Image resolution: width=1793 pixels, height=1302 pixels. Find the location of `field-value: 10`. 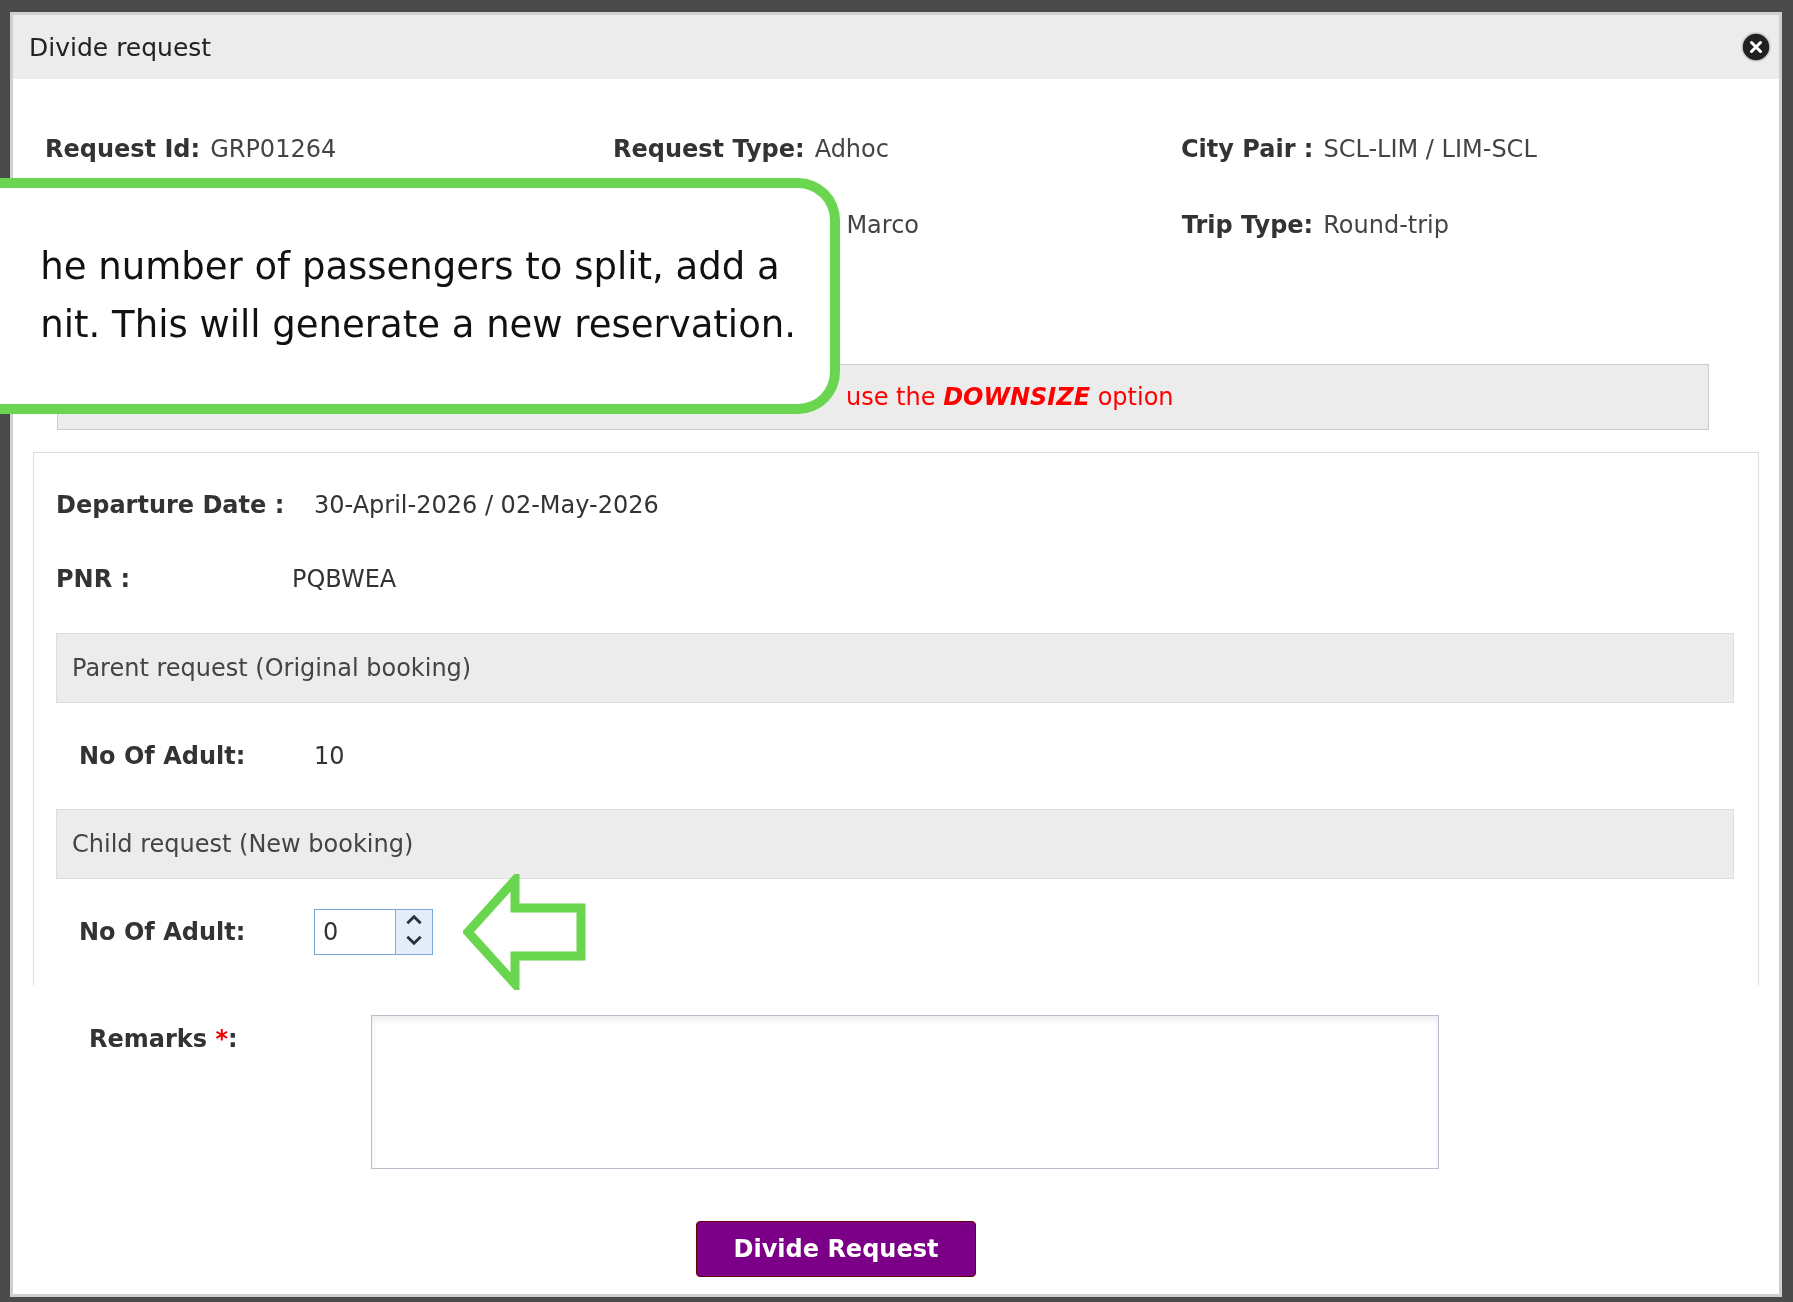

field-value: 10 is located at coordinates (329, 756).